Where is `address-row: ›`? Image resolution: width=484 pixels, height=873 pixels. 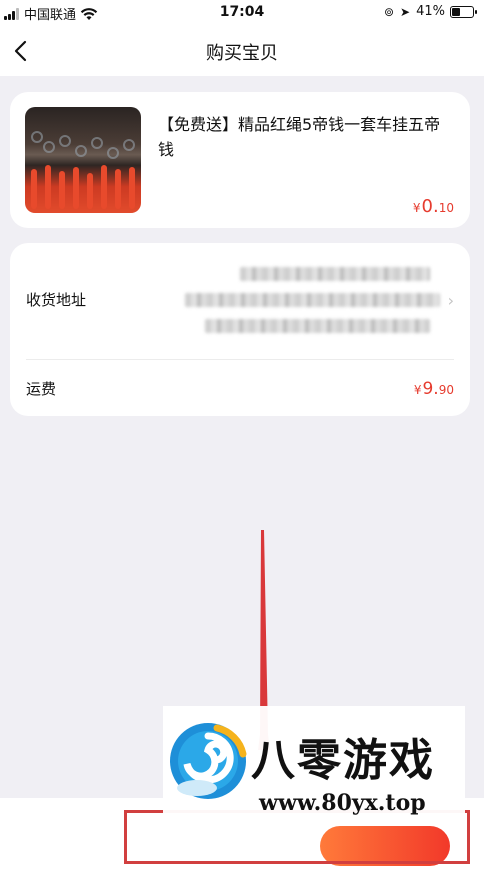
address-row: › is located at coordinates (240, 301).